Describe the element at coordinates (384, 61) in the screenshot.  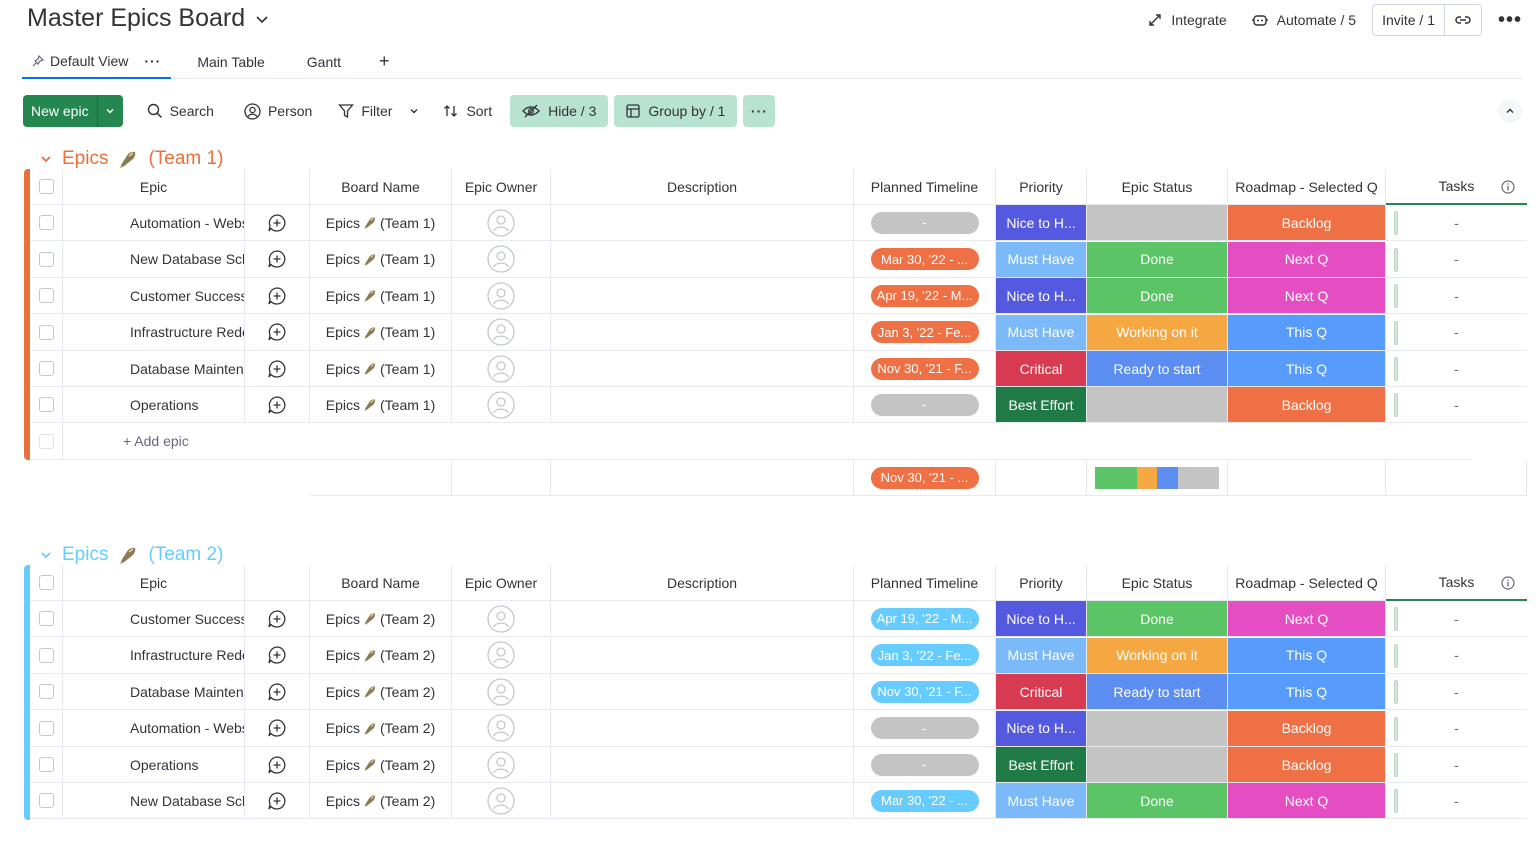
I see `add-view-button: +` at that location.